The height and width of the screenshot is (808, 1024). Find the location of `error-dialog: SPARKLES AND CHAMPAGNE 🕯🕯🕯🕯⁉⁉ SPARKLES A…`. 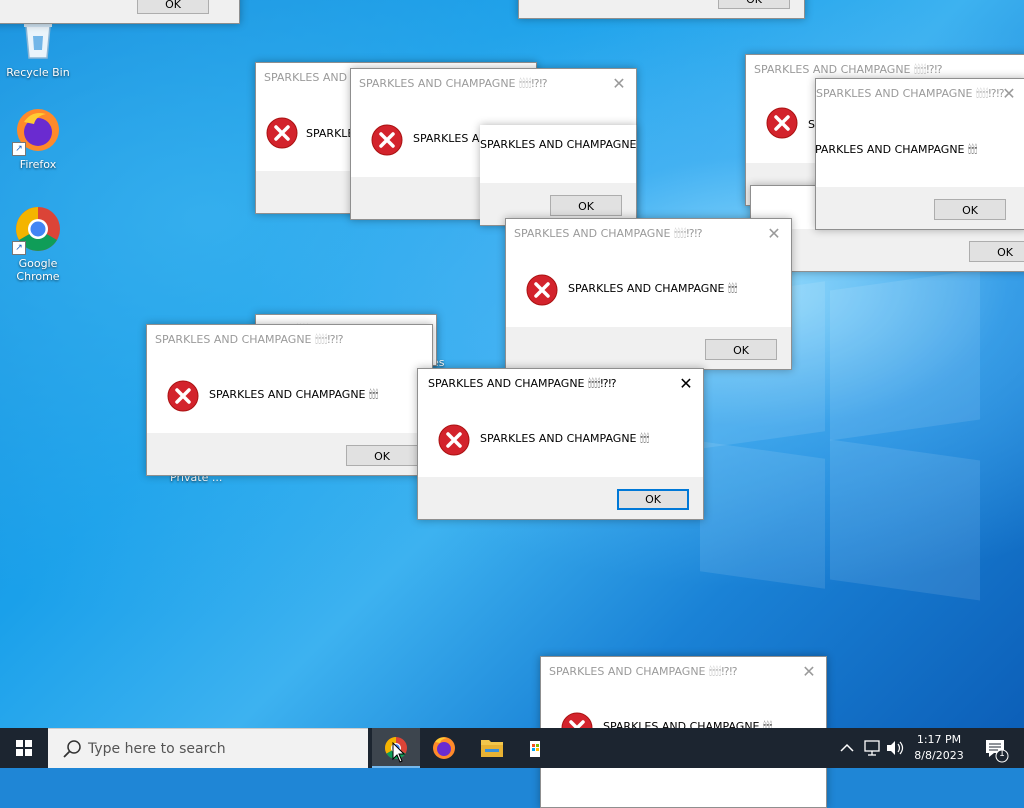

error-dialog: SPARKLES AND CHAMPAGNE 🕯🕯🕯🕯⁉⁉ SPARKLES A… is located at coordinates (289, 400).